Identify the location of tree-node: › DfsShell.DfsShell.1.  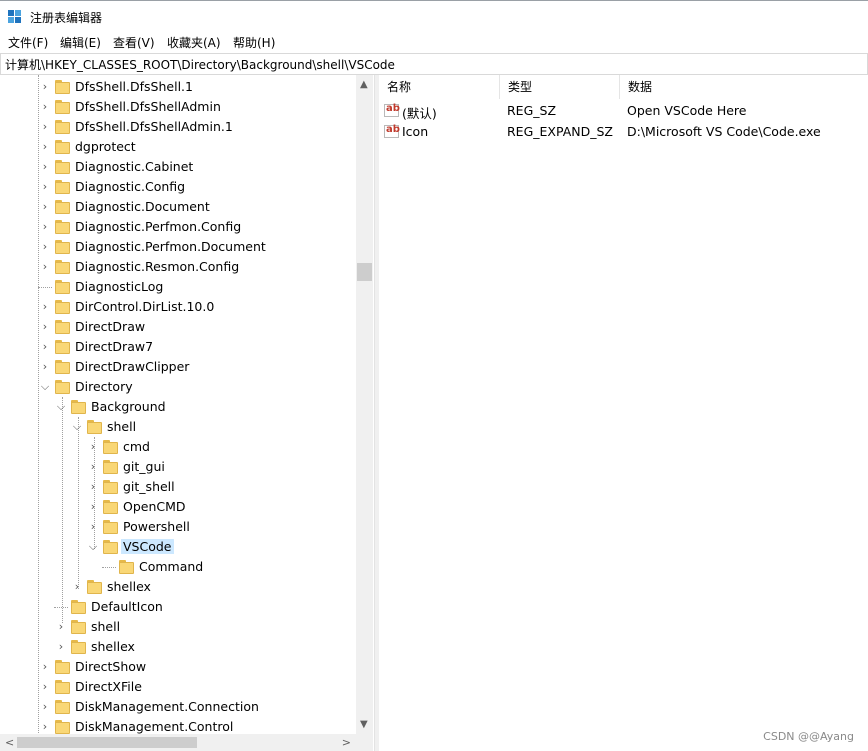
(178, 87).